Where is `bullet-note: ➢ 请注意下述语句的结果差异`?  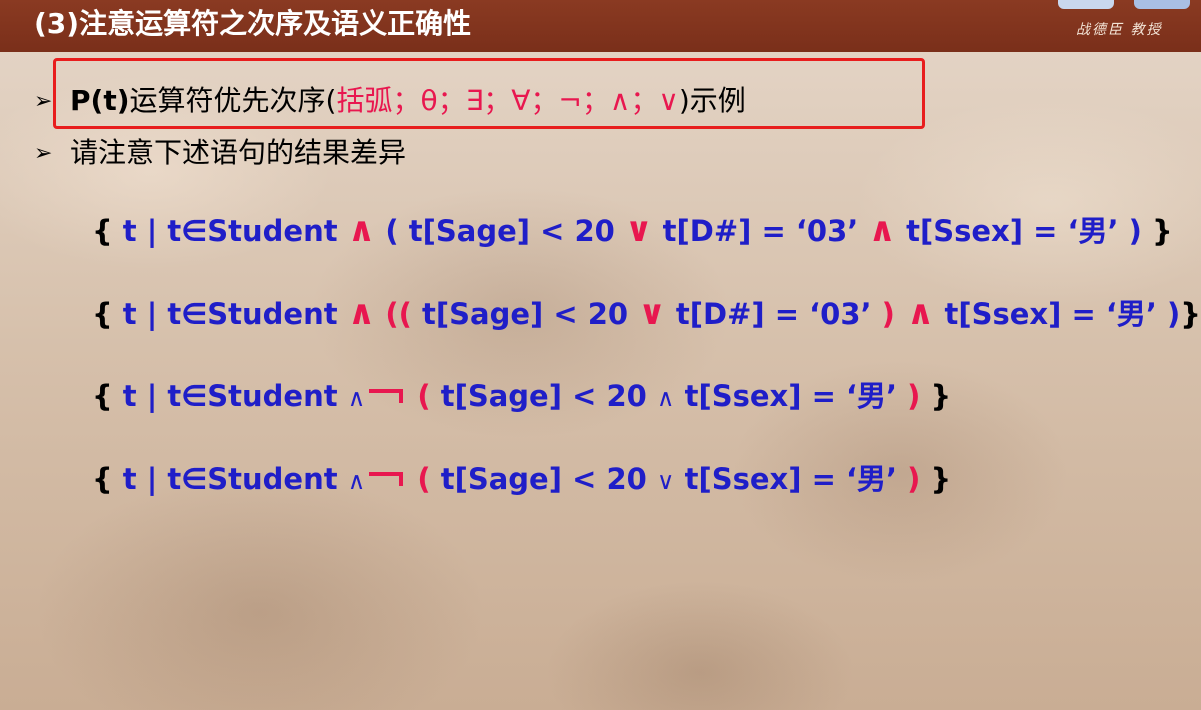
bullet-note: ➢ 请注意下述语句的结果差异 is located at coordinates (220, 153).